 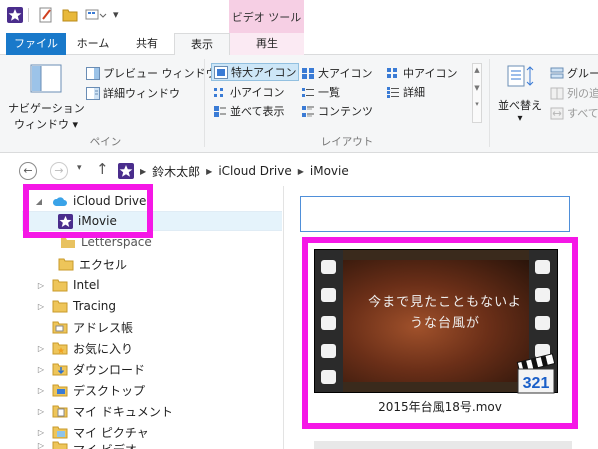 What do you see at coordinates (111, 432) in the screenshot?
I see `tree-item-label: マイ ピクチャ` at bounding box center [111, 432].